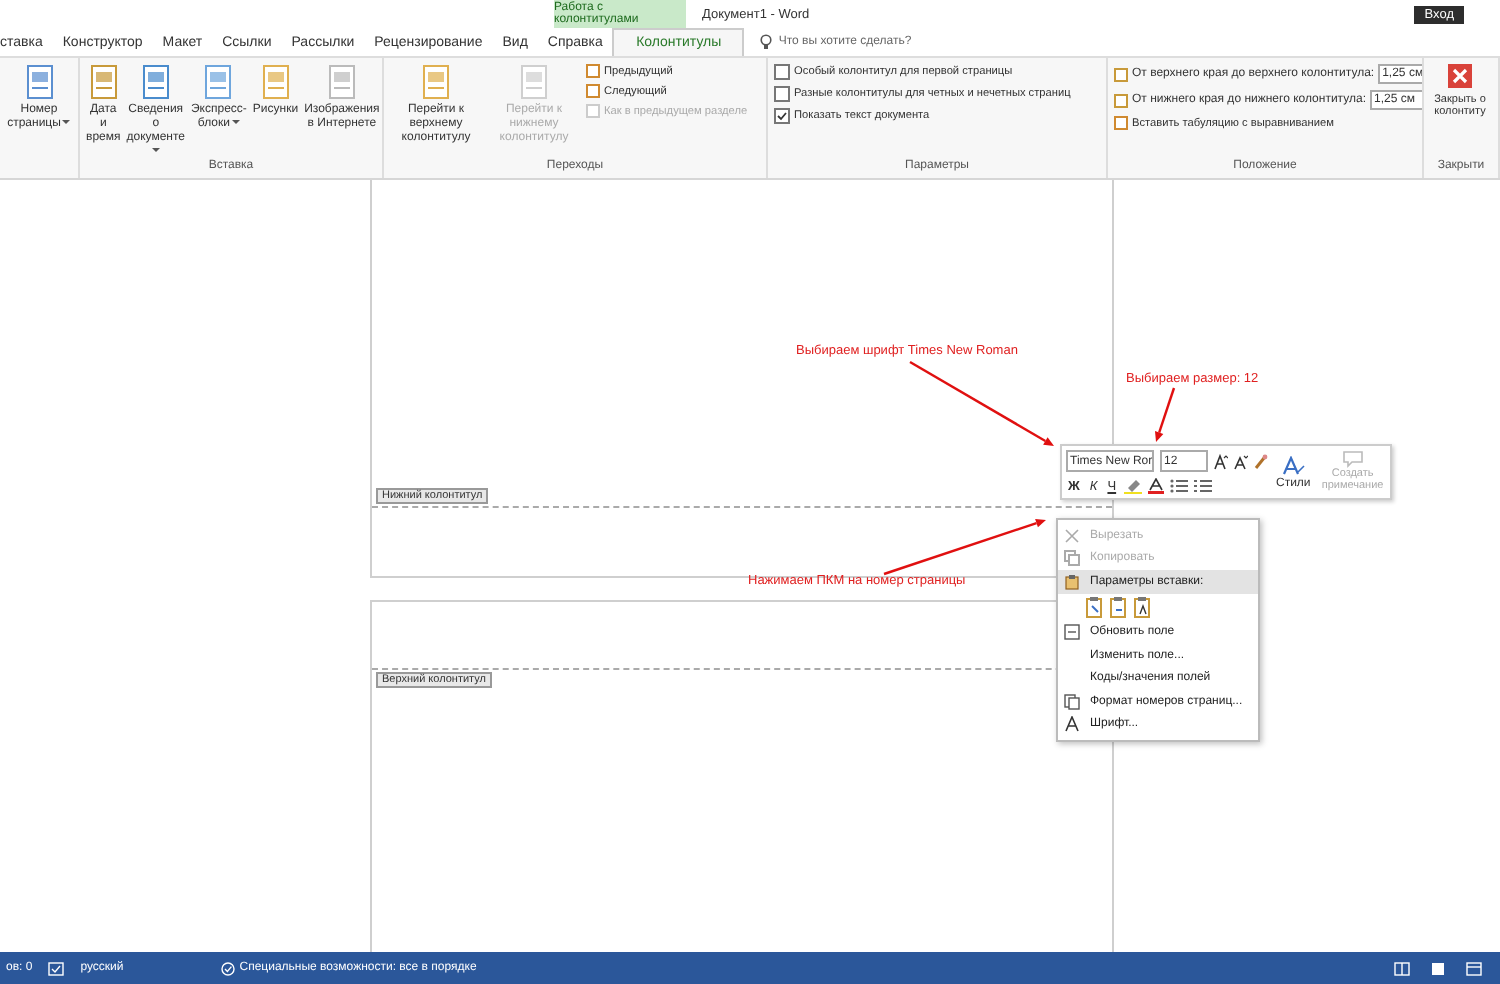 The width and height of the screenshot is (1500, 984). Describe the element at coordinates (1072, 632) in the screenshot. I see `field-icon` at that location.